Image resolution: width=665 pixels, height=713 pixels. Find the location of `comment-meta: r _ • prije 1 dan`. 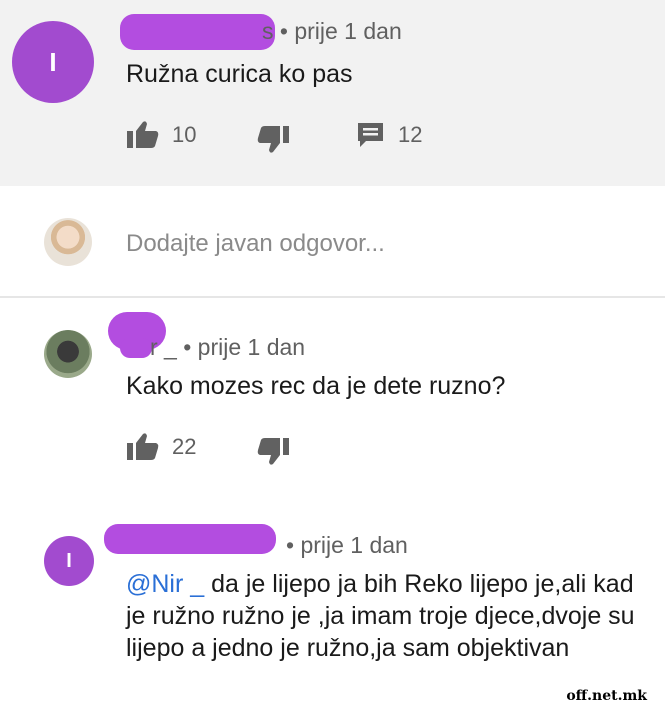

comment-meta: r _ • prije 1 dan is located at coordinates (227, 347).